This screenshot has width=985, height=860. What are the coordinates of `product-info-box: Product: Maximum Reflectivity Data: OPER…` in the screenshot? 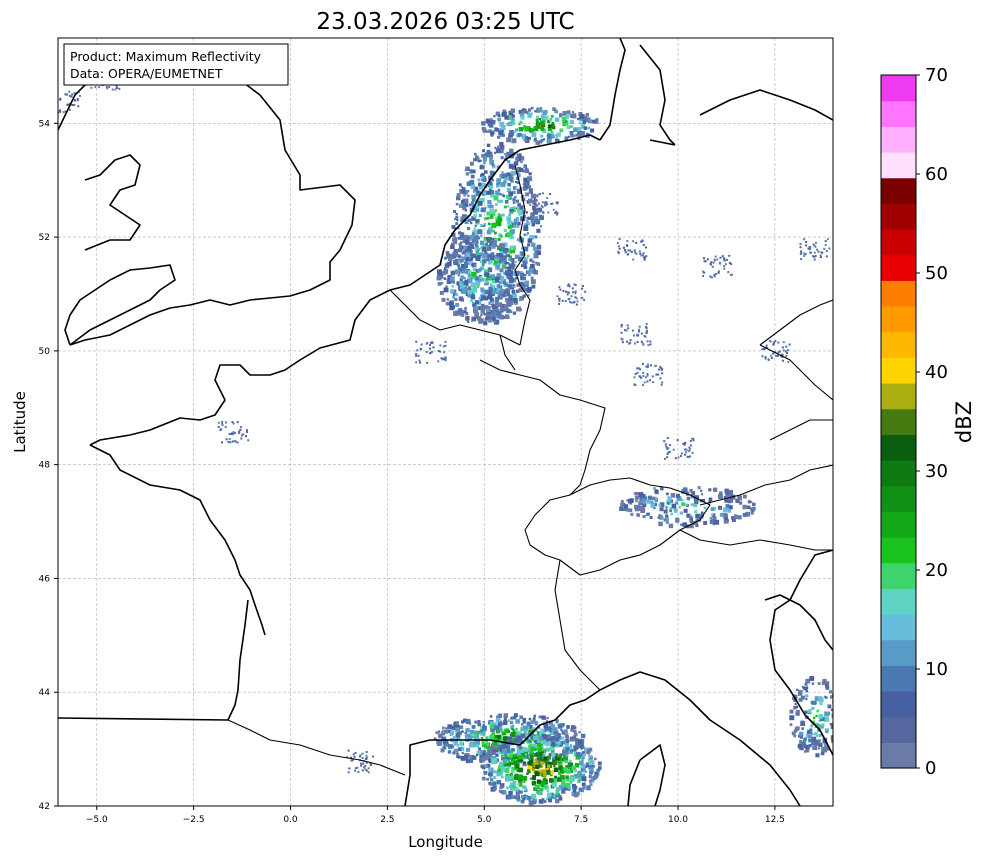 It's located at (176, 64).